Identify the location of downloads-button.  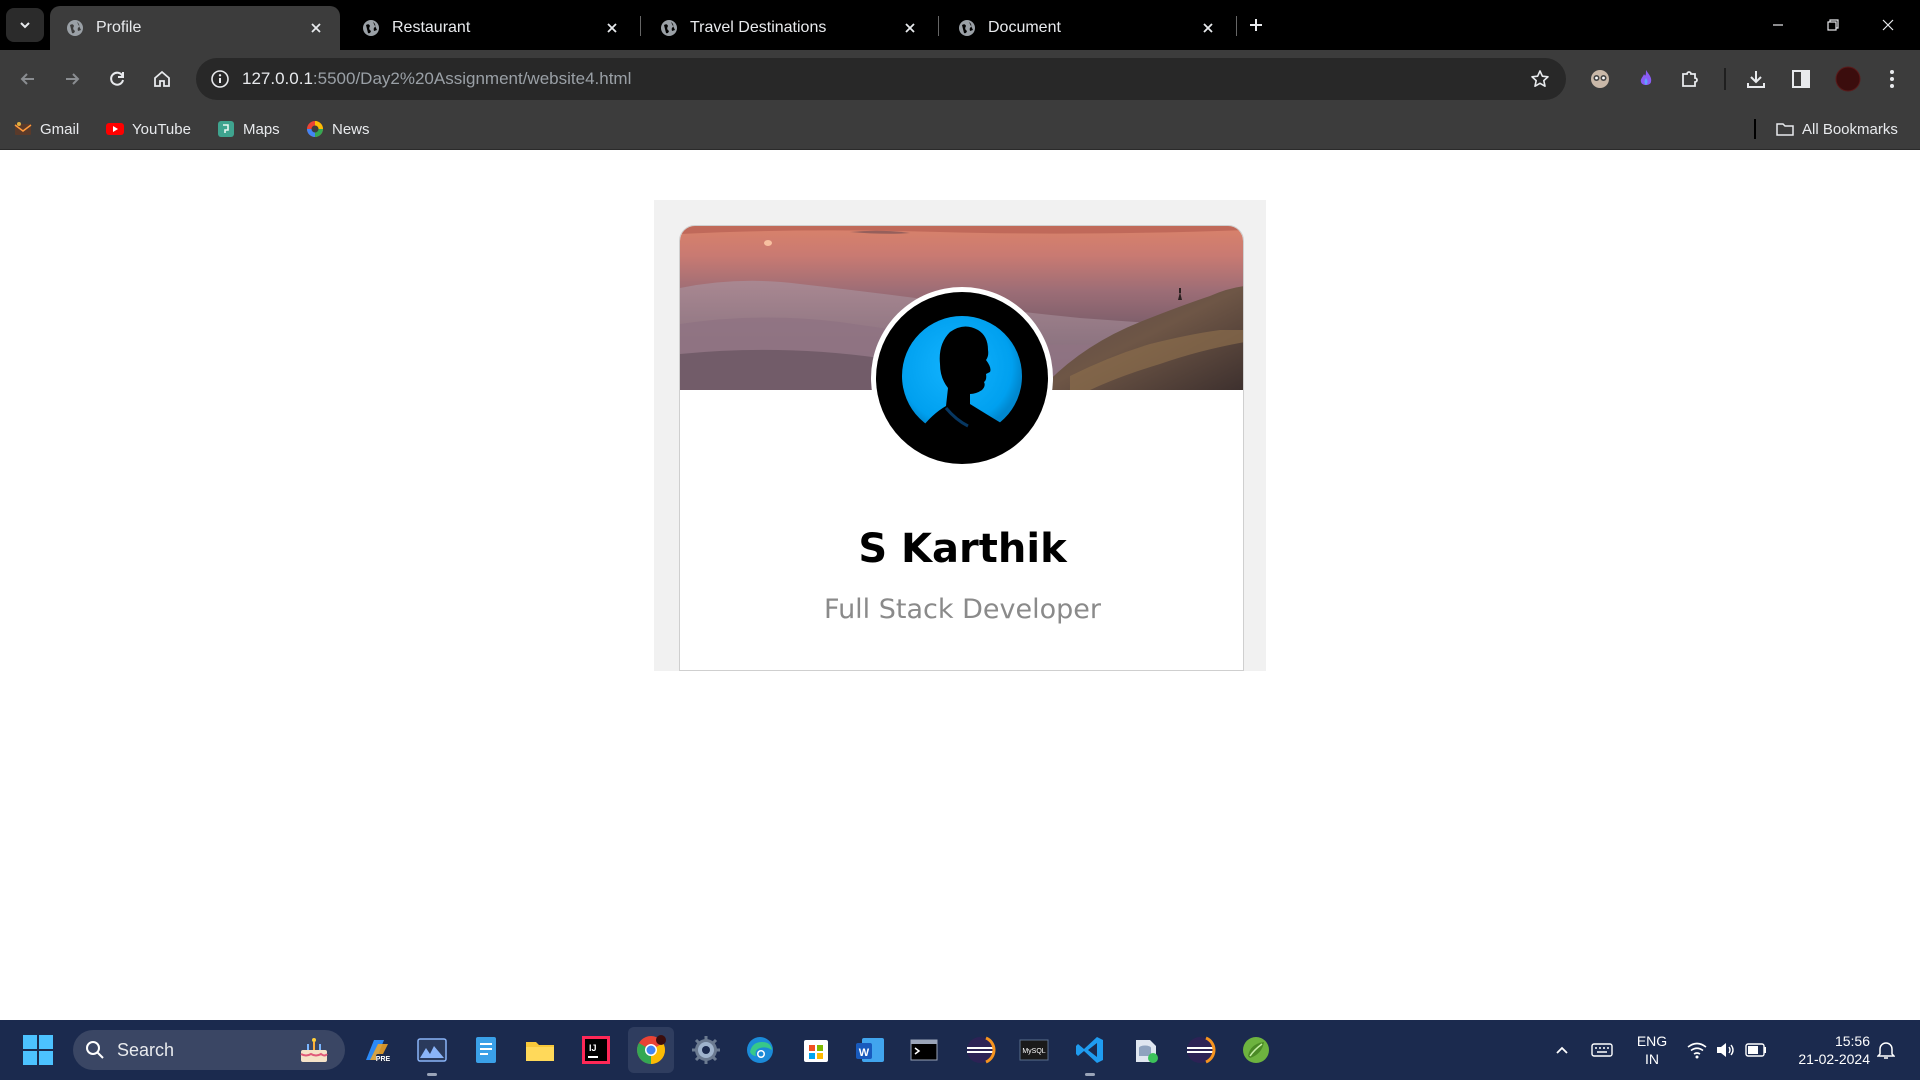
(1756, 79).